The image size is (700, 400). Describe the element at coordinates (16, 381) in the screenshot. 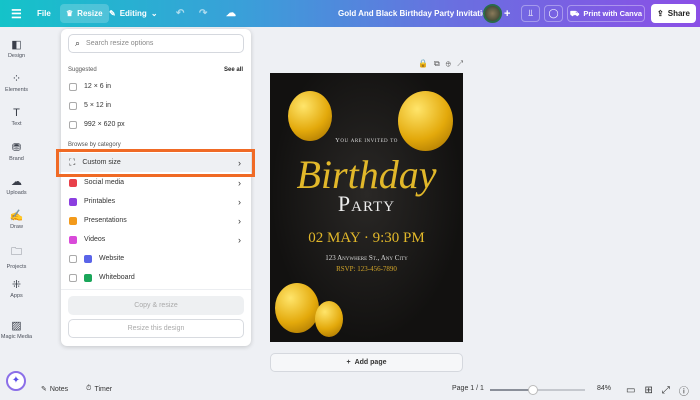

I see `magic-assistant-button: ✦` at that location.